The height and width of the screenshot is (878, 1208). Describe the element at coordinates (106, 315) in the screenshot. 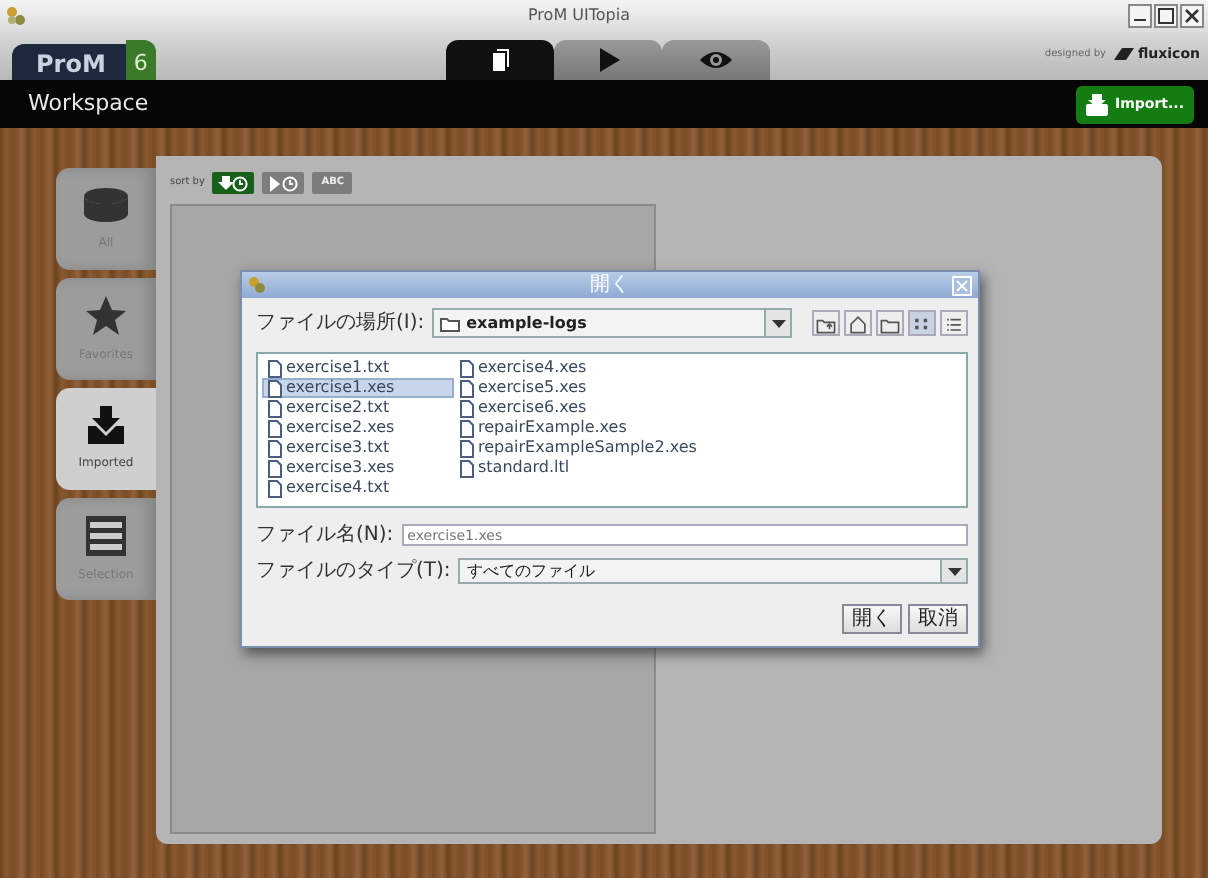

I see `star-icon` at that location.